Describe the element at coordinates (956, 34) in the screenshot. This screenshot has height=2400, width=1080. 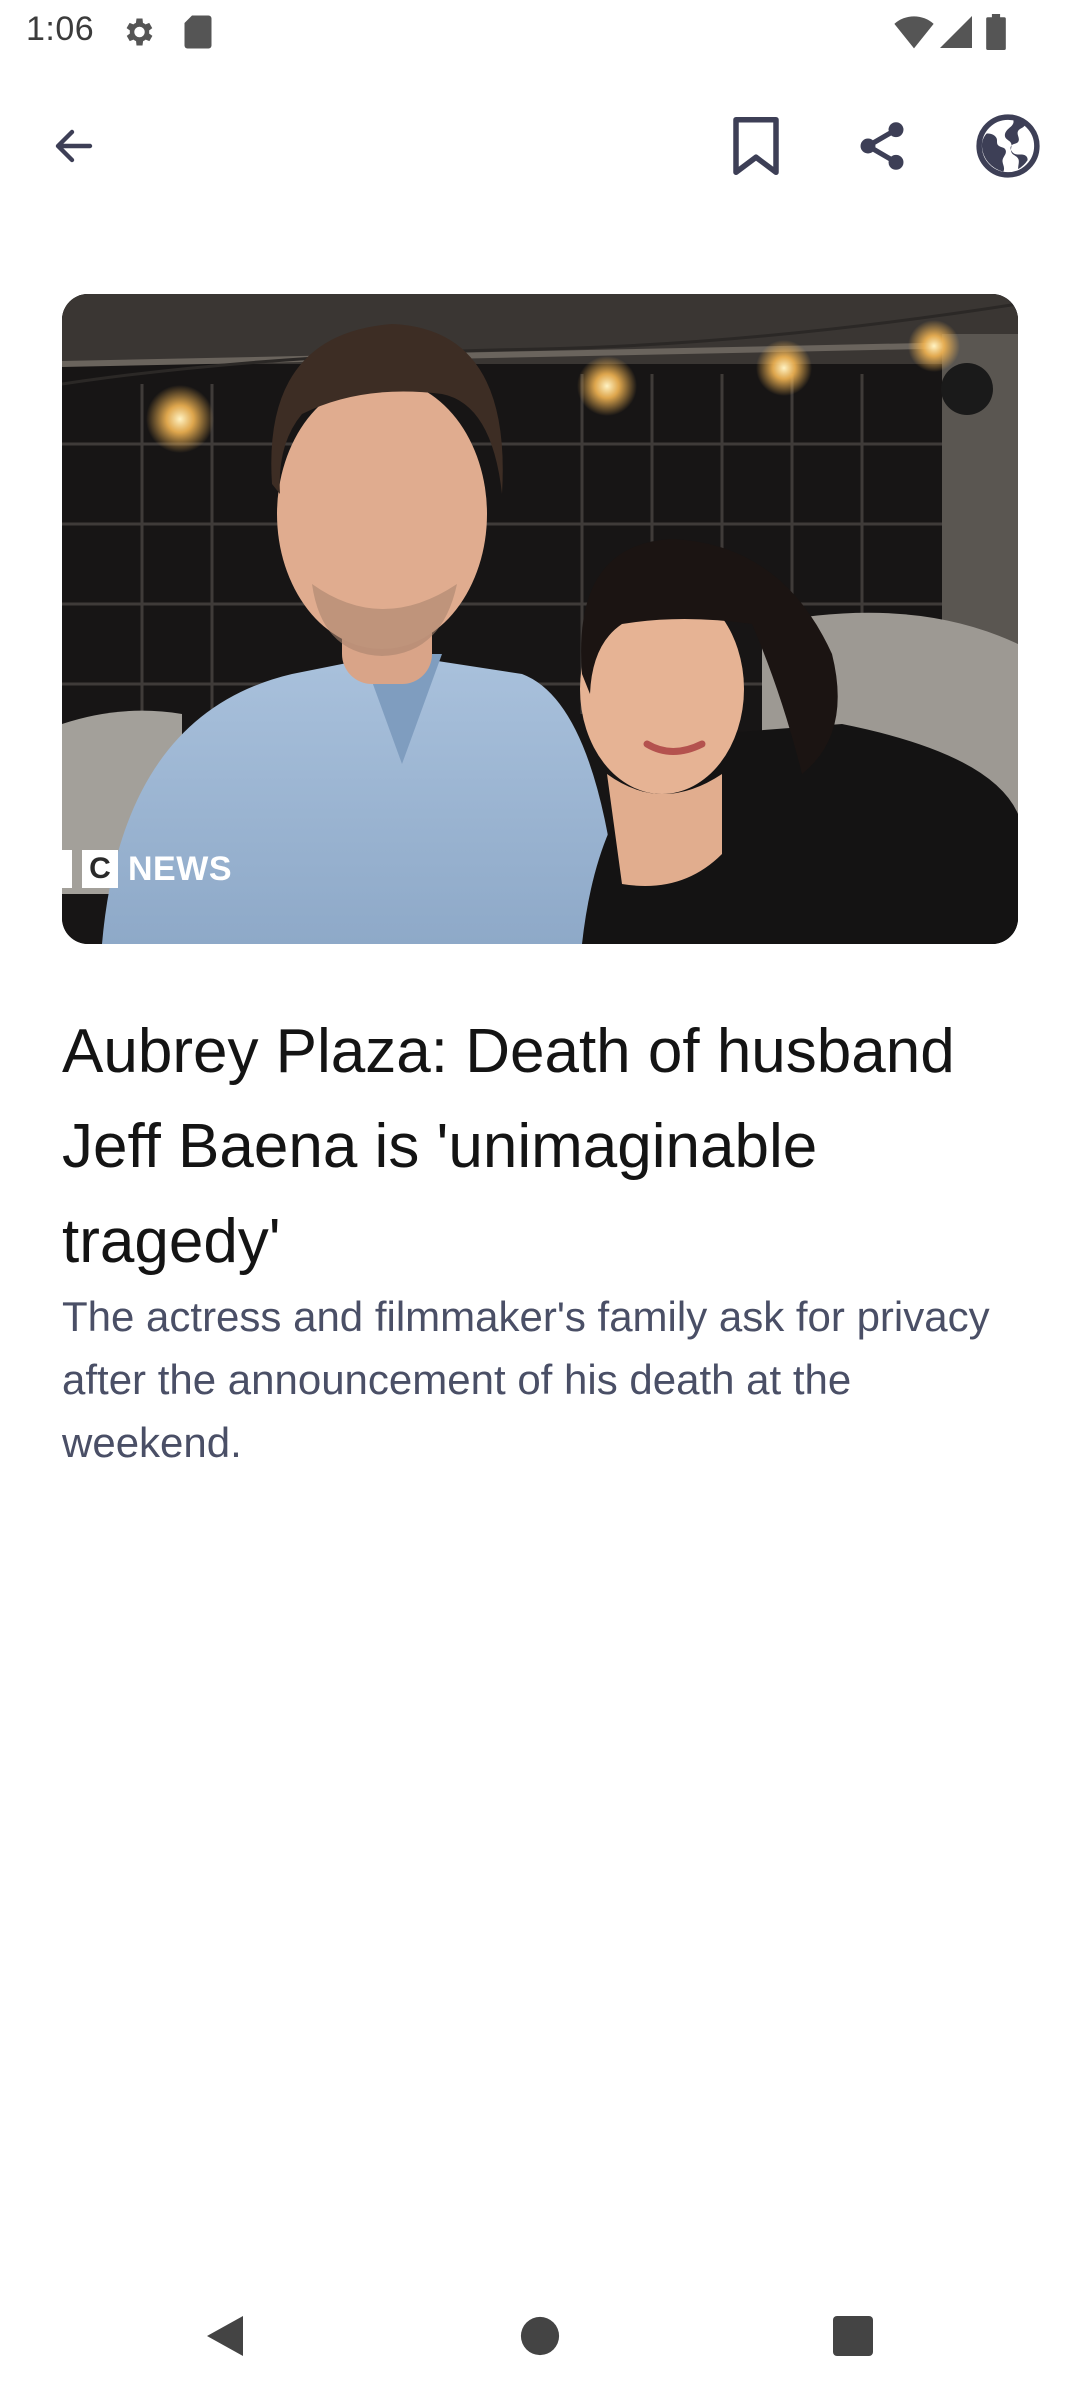
I see `cell-signal-icon` at that location.